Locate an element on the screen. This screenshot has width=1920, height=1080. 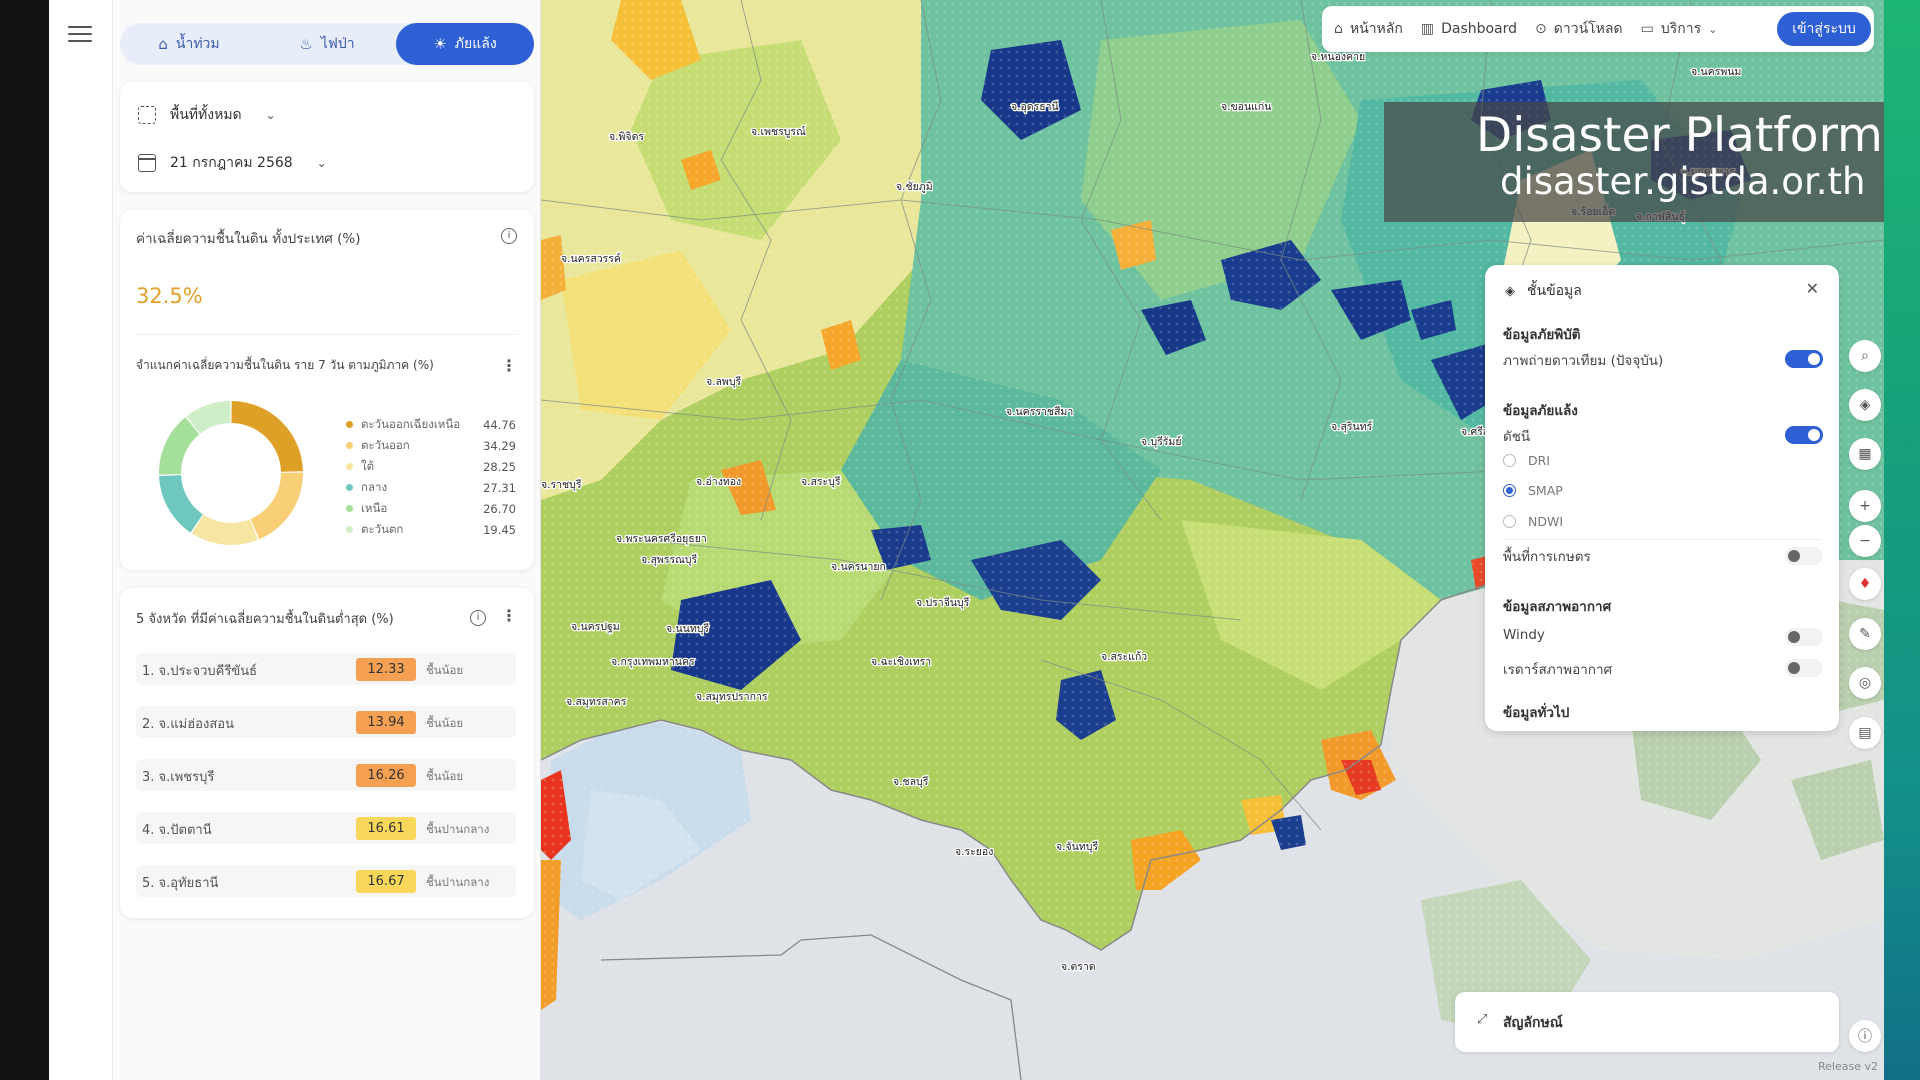
close-icon: ✕ is located at coordinates (1812, 288).